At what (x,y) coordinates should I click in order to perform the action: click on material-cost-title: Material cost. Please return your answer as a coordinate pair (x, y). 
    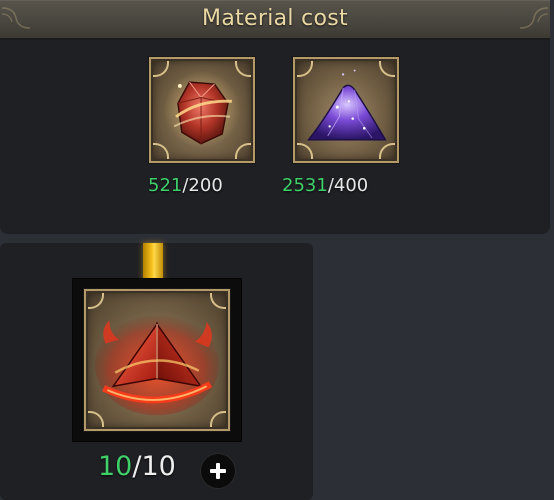
    Looking at the image, I should click on (275, 18).